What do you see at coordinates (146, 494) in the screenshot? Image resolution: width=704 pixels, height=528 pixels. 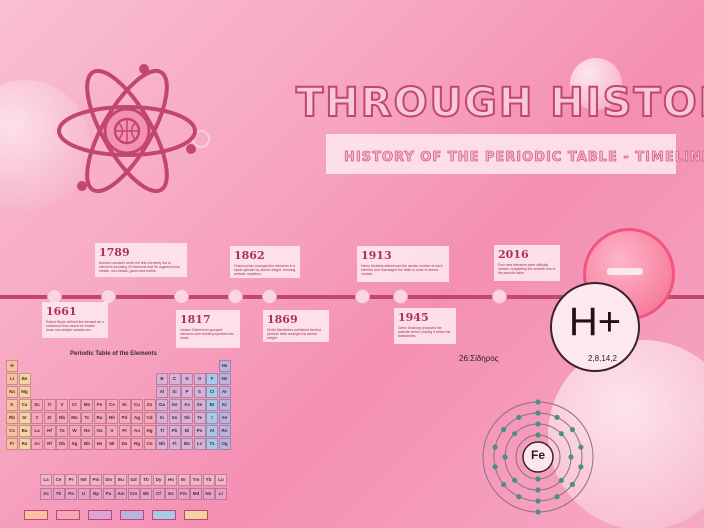 I see `element-cell: Bk` at bounding box center [146, 494].